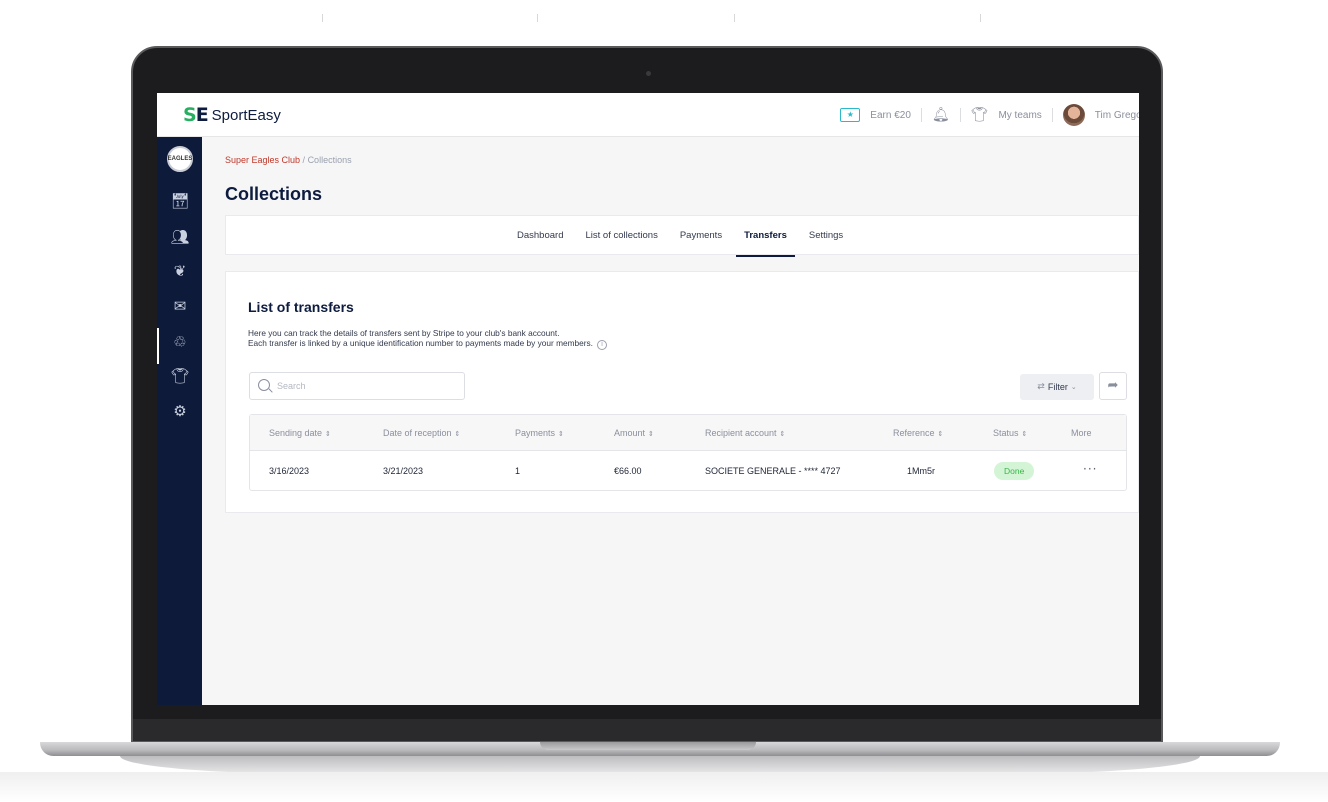 This screenshot has height=802, width=1328. What do you see at coordinates (634, 433) in the screenshot?
I see `column-header-amount: Amount ⇕` at bounding box center [634, 433].